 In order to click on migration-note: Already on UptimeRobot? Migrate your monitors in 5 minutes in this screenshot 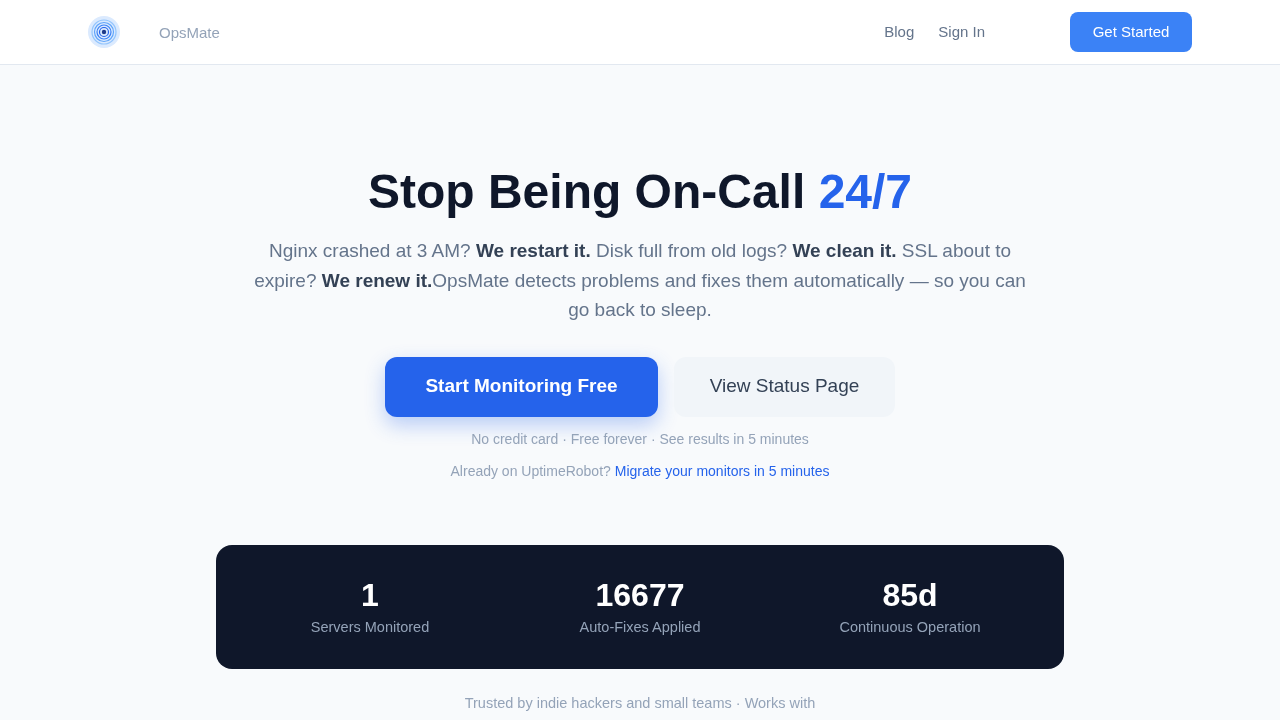, I will do `click(640, 471)`.